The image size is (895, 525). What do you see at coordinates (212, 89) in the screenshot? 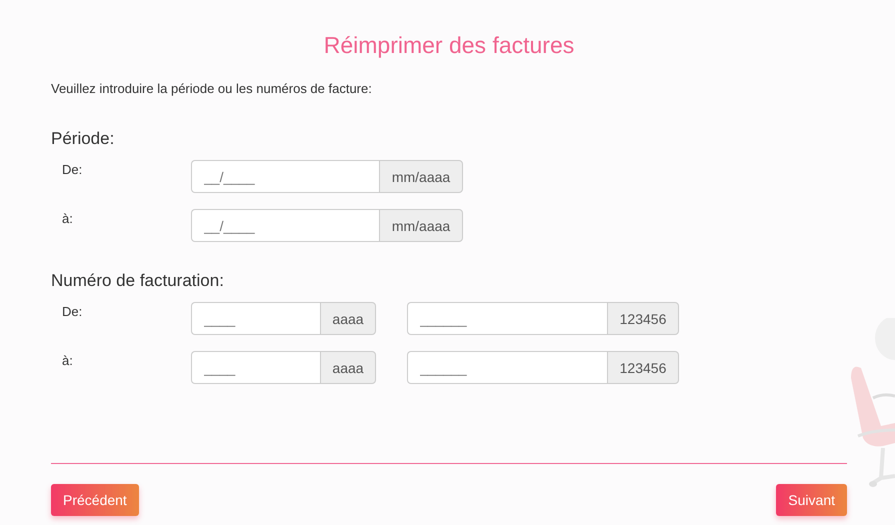
I see `instruction-text: Veuillez introduire la période ou les numéros de facture:` at bounding box center [212, 89].